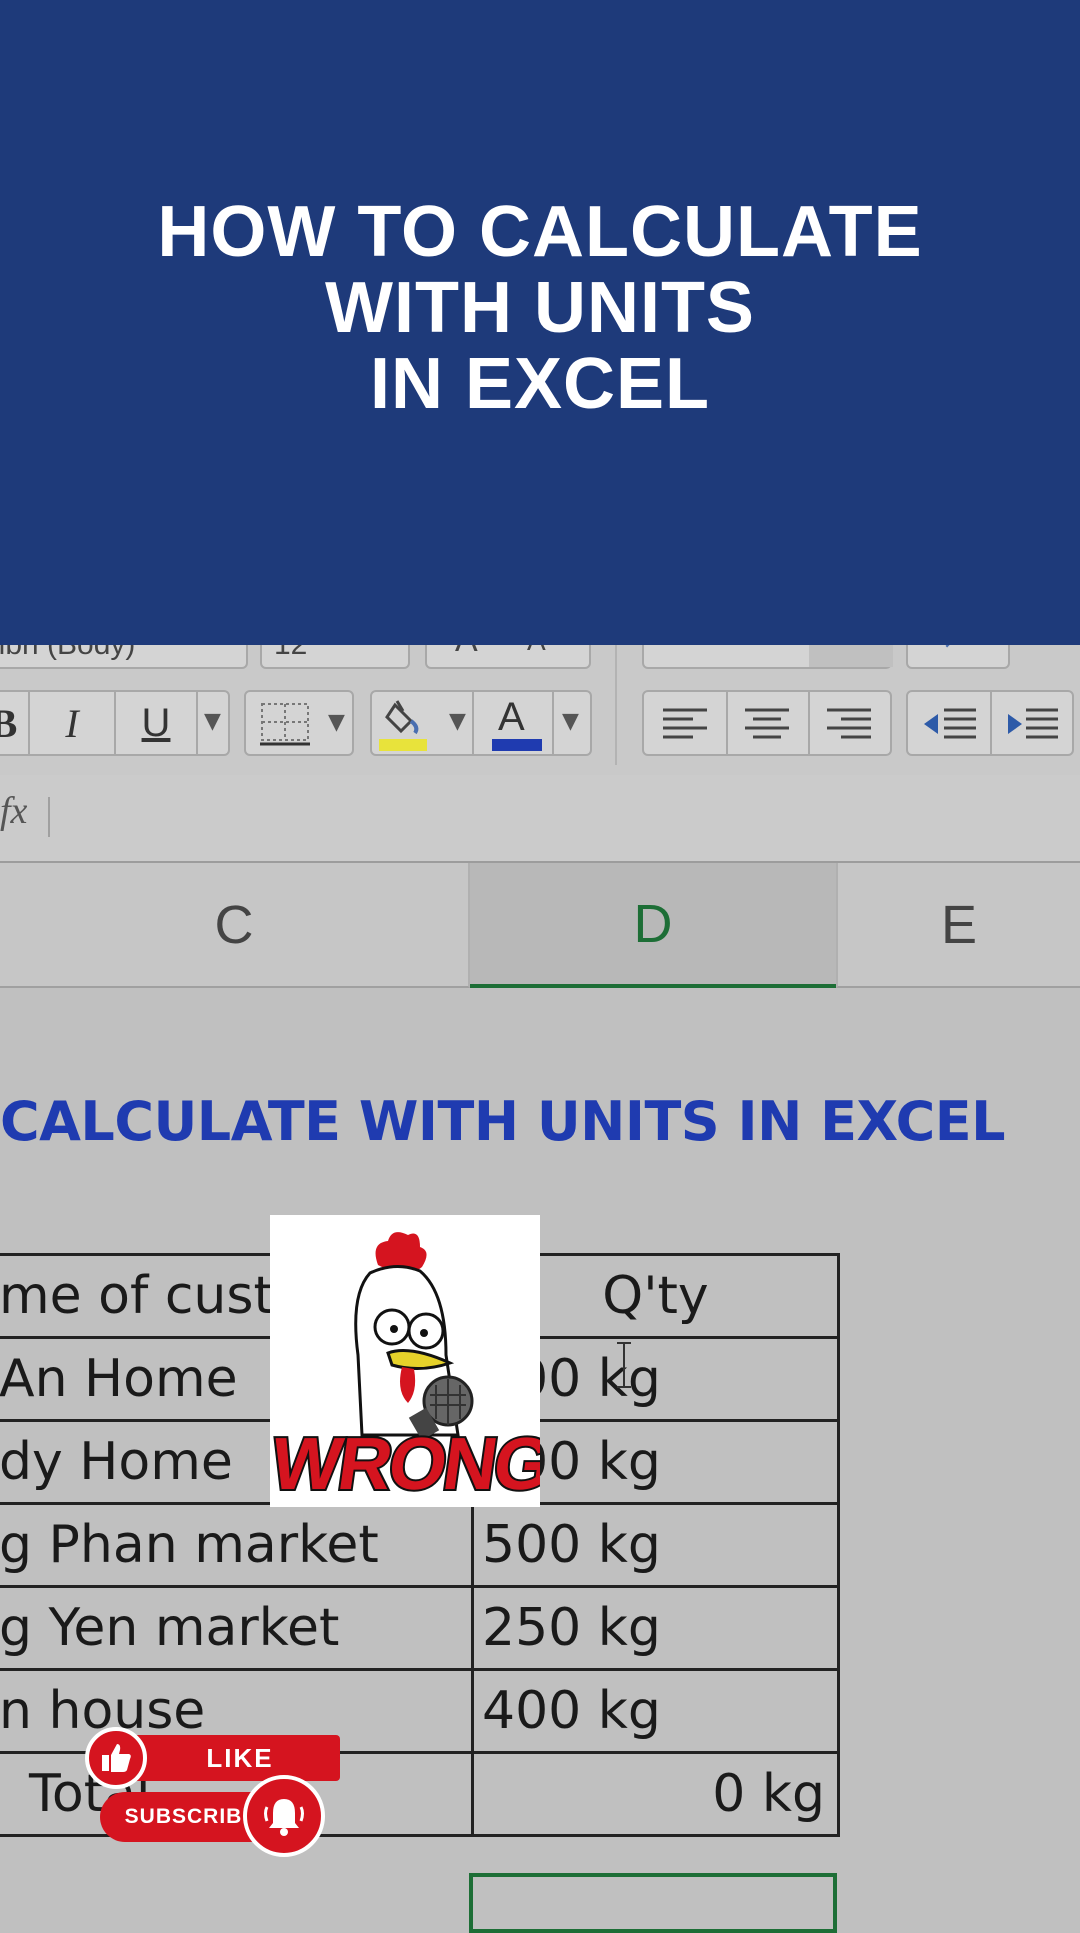  Describe the element at coordinates (405, 1463) in the screenshot. I see `wrong-text: WRONG` at that location.